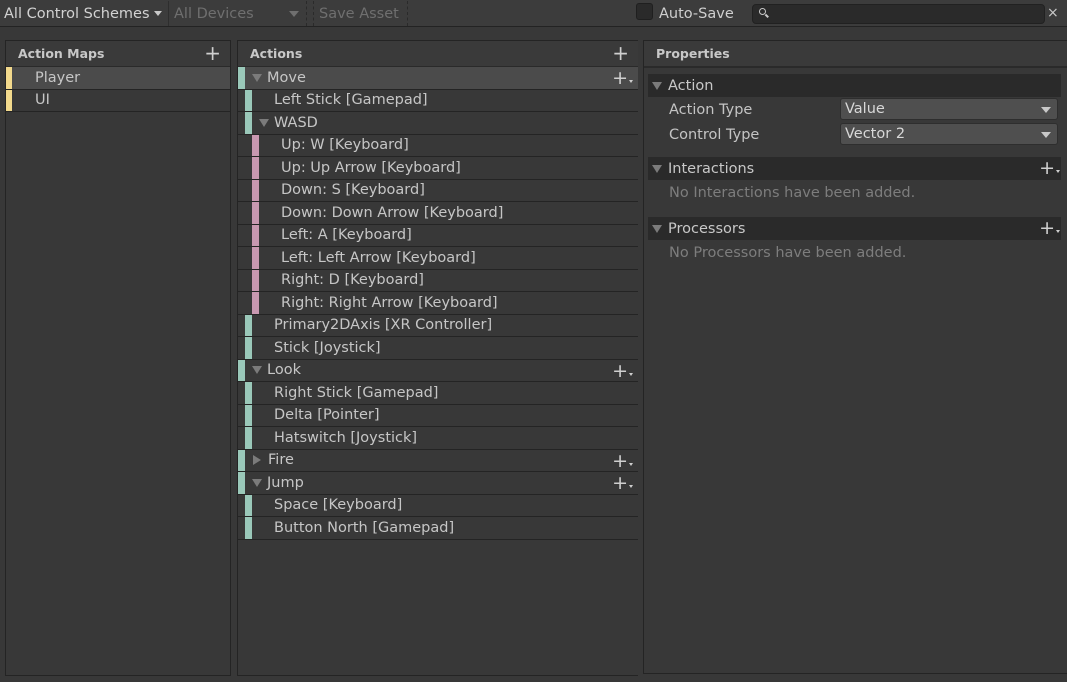  Describe the element at coordinates (707, 228) in the screenshot. I see `processors-section-title: Processors` at that location.